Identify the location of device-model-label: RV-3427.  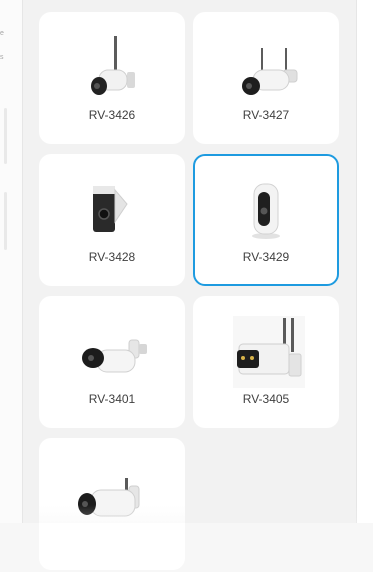
(266, 115).